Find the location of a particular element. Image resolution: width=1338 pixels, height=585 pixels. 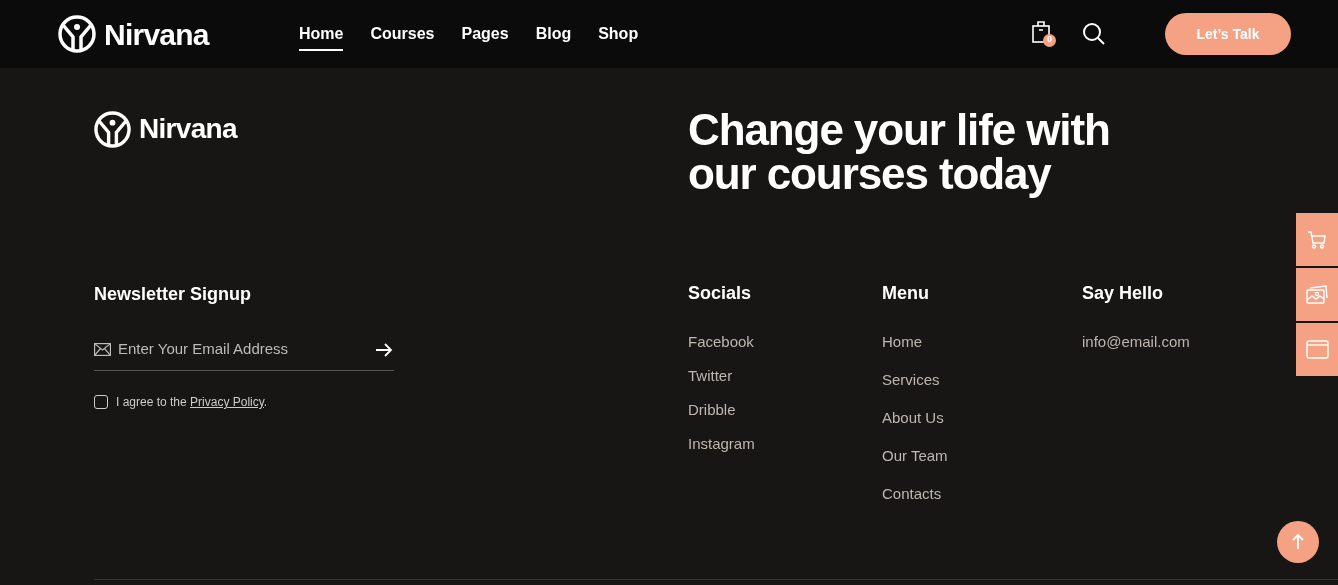

footer-link: Instagram is located at coordinates (785, 443).